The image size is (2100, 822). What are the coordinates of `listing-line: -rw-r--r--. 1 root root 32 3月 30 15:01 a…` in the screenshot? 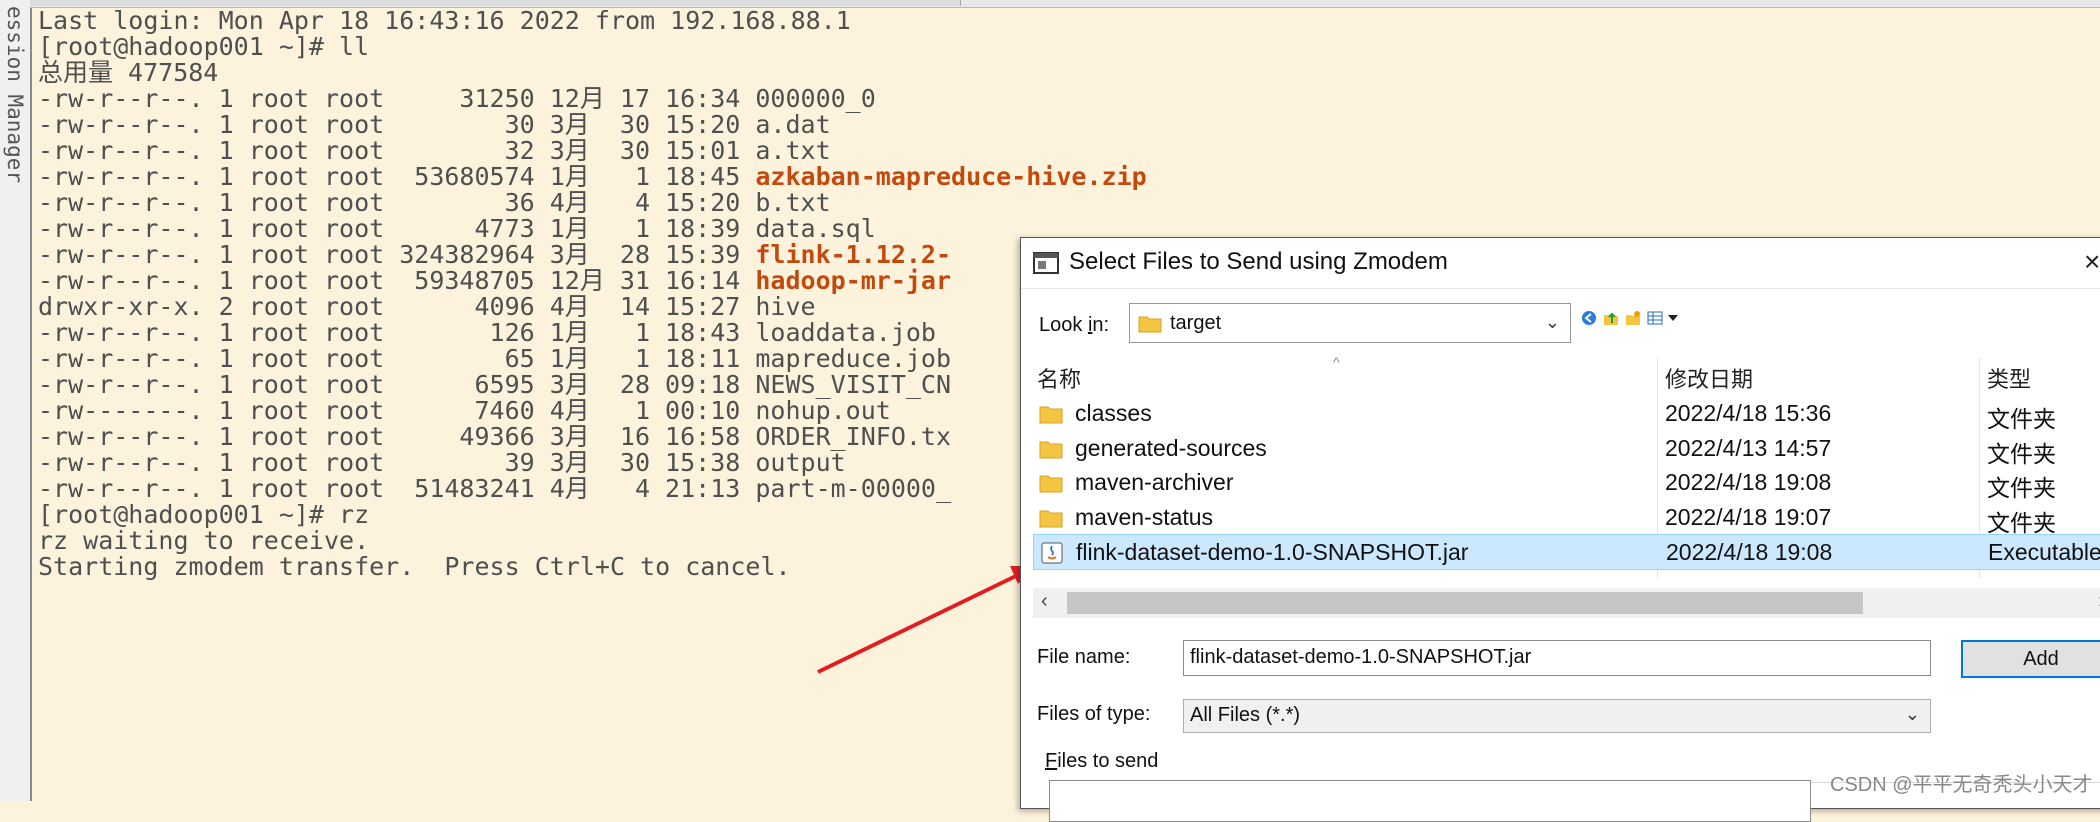 It's located at (1069, 151).